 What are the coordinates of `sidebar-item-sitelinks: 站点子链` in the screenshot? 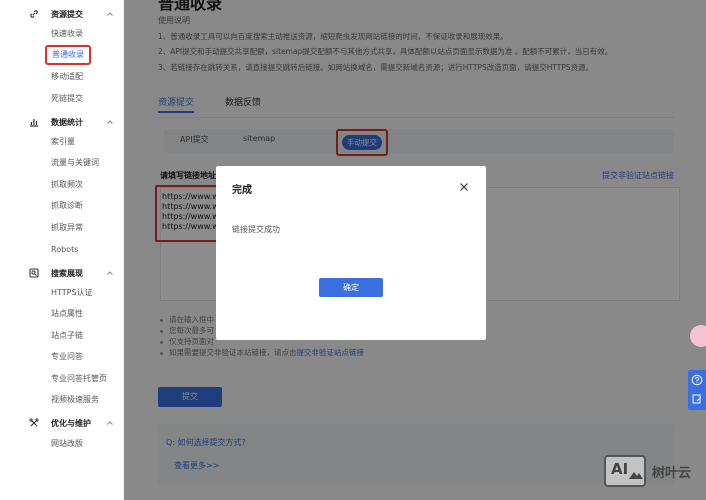 It's located at (67, 336).